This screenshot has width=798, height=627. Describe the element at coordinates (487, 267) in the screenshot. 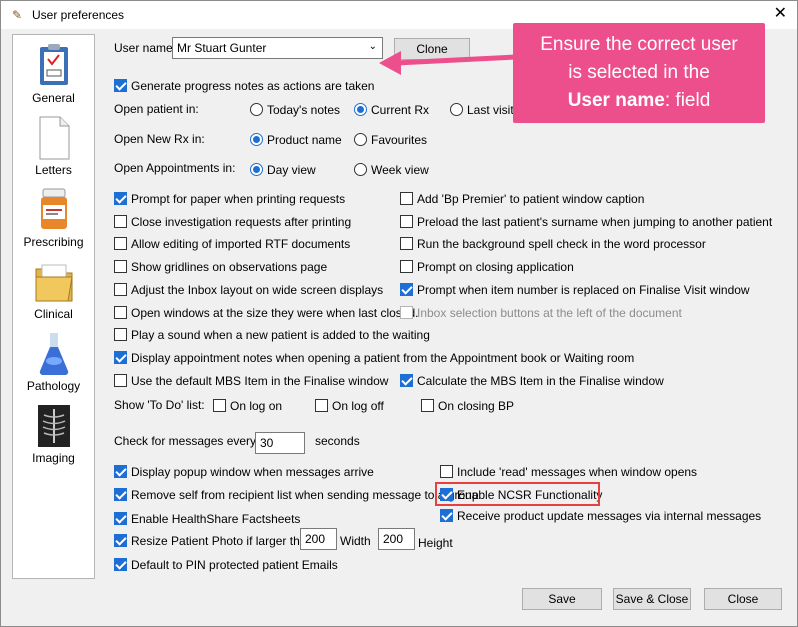

I see `option-prompt-closing: Prompt on closing application` at that location.